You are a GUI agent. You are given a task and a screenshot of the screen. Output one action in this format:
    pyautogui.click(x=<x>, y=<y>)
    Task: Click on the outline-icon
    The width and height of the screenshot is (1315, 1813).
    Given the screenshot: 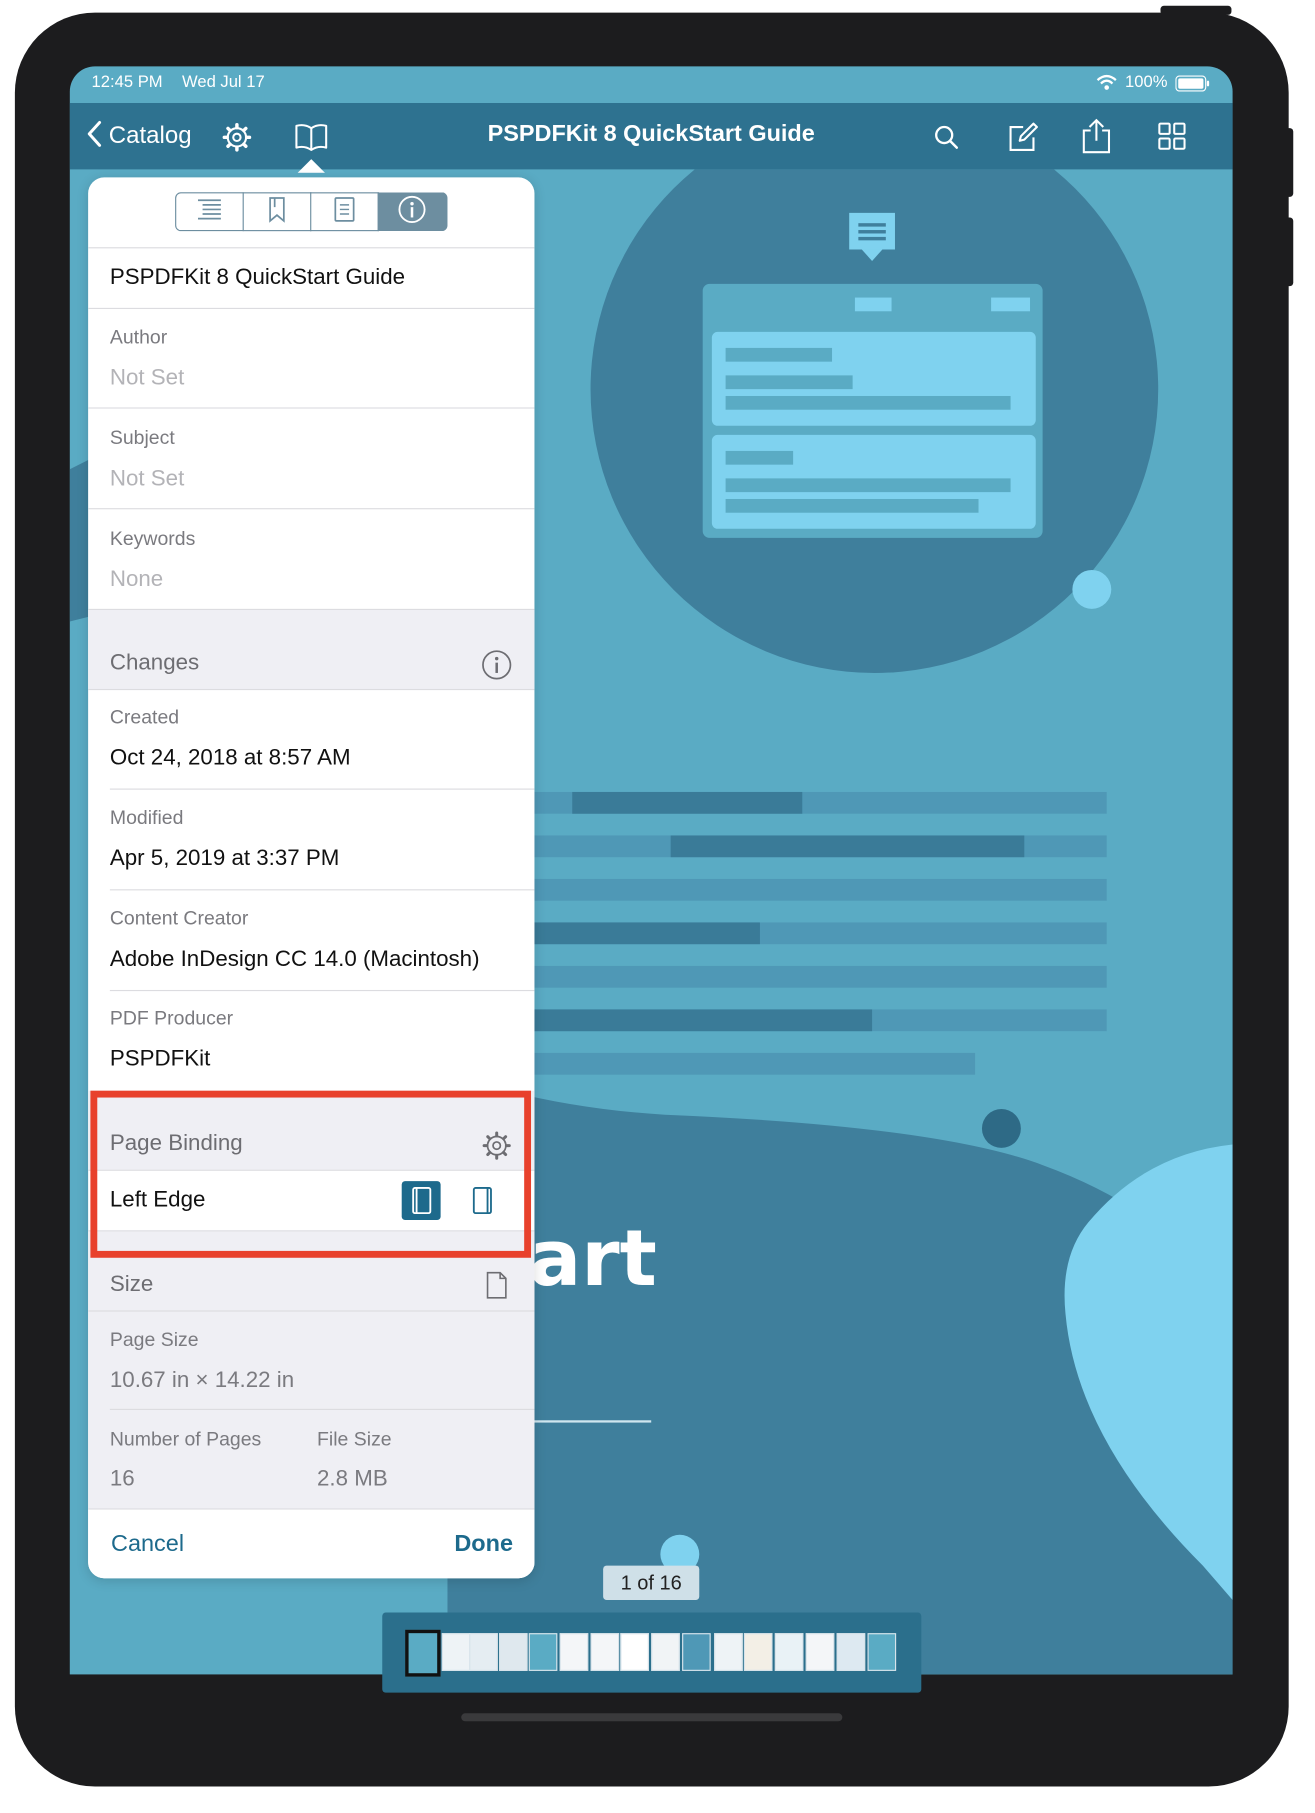 What is the action you would take?
    pyautogui.click(x=209, y=211)
    